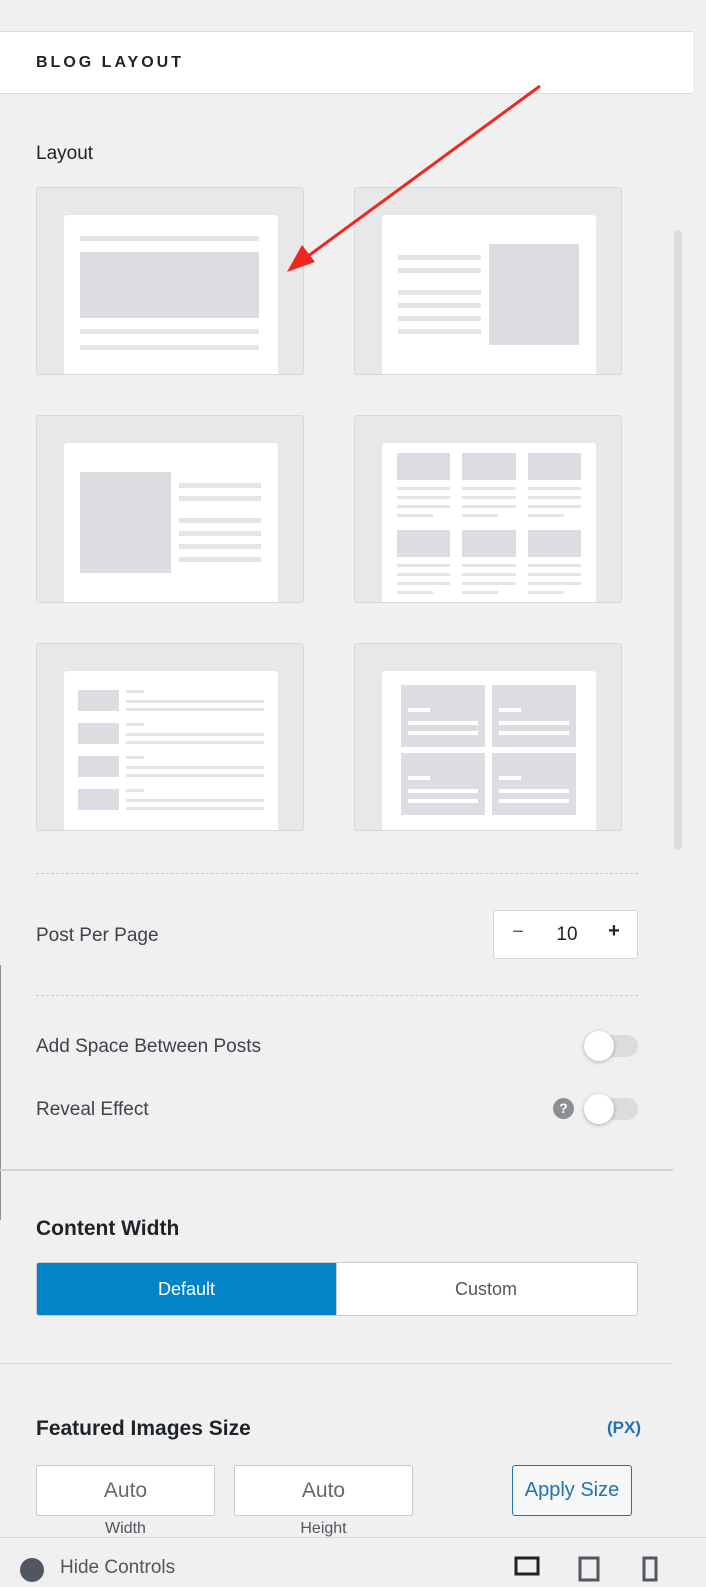 Image resolution: width=706 pixels, height=1587 pixels. I want to click on width-input: Auto, so click(125, 1490).